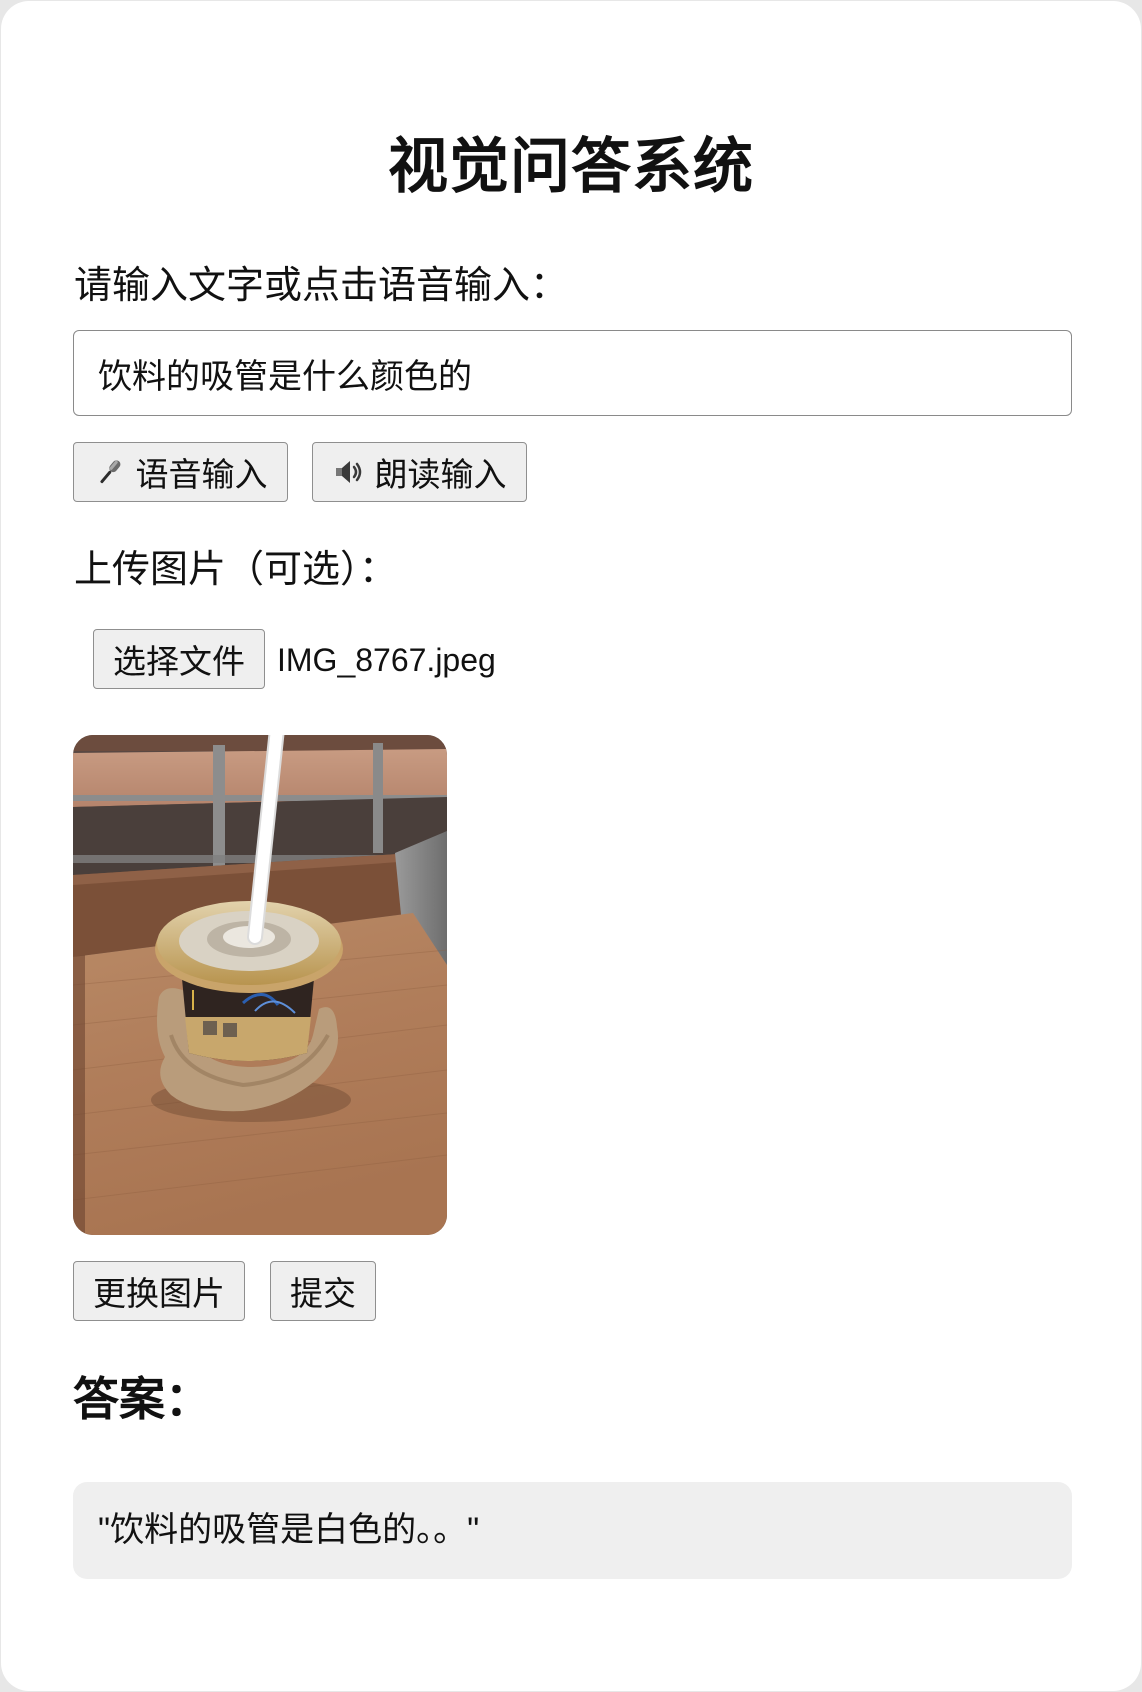  I want to click on voice-input-label: 语音输入, so click(201, 474).